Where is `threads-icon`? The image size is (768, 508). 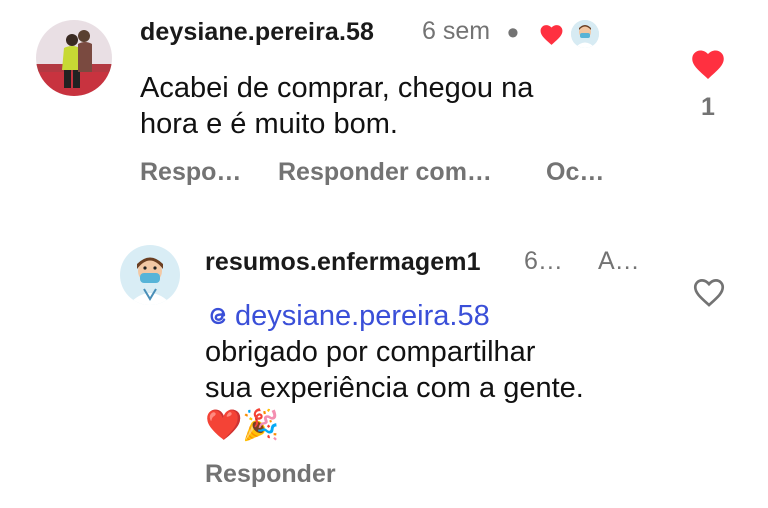 threads-icon is located at coordinates (218, 316).